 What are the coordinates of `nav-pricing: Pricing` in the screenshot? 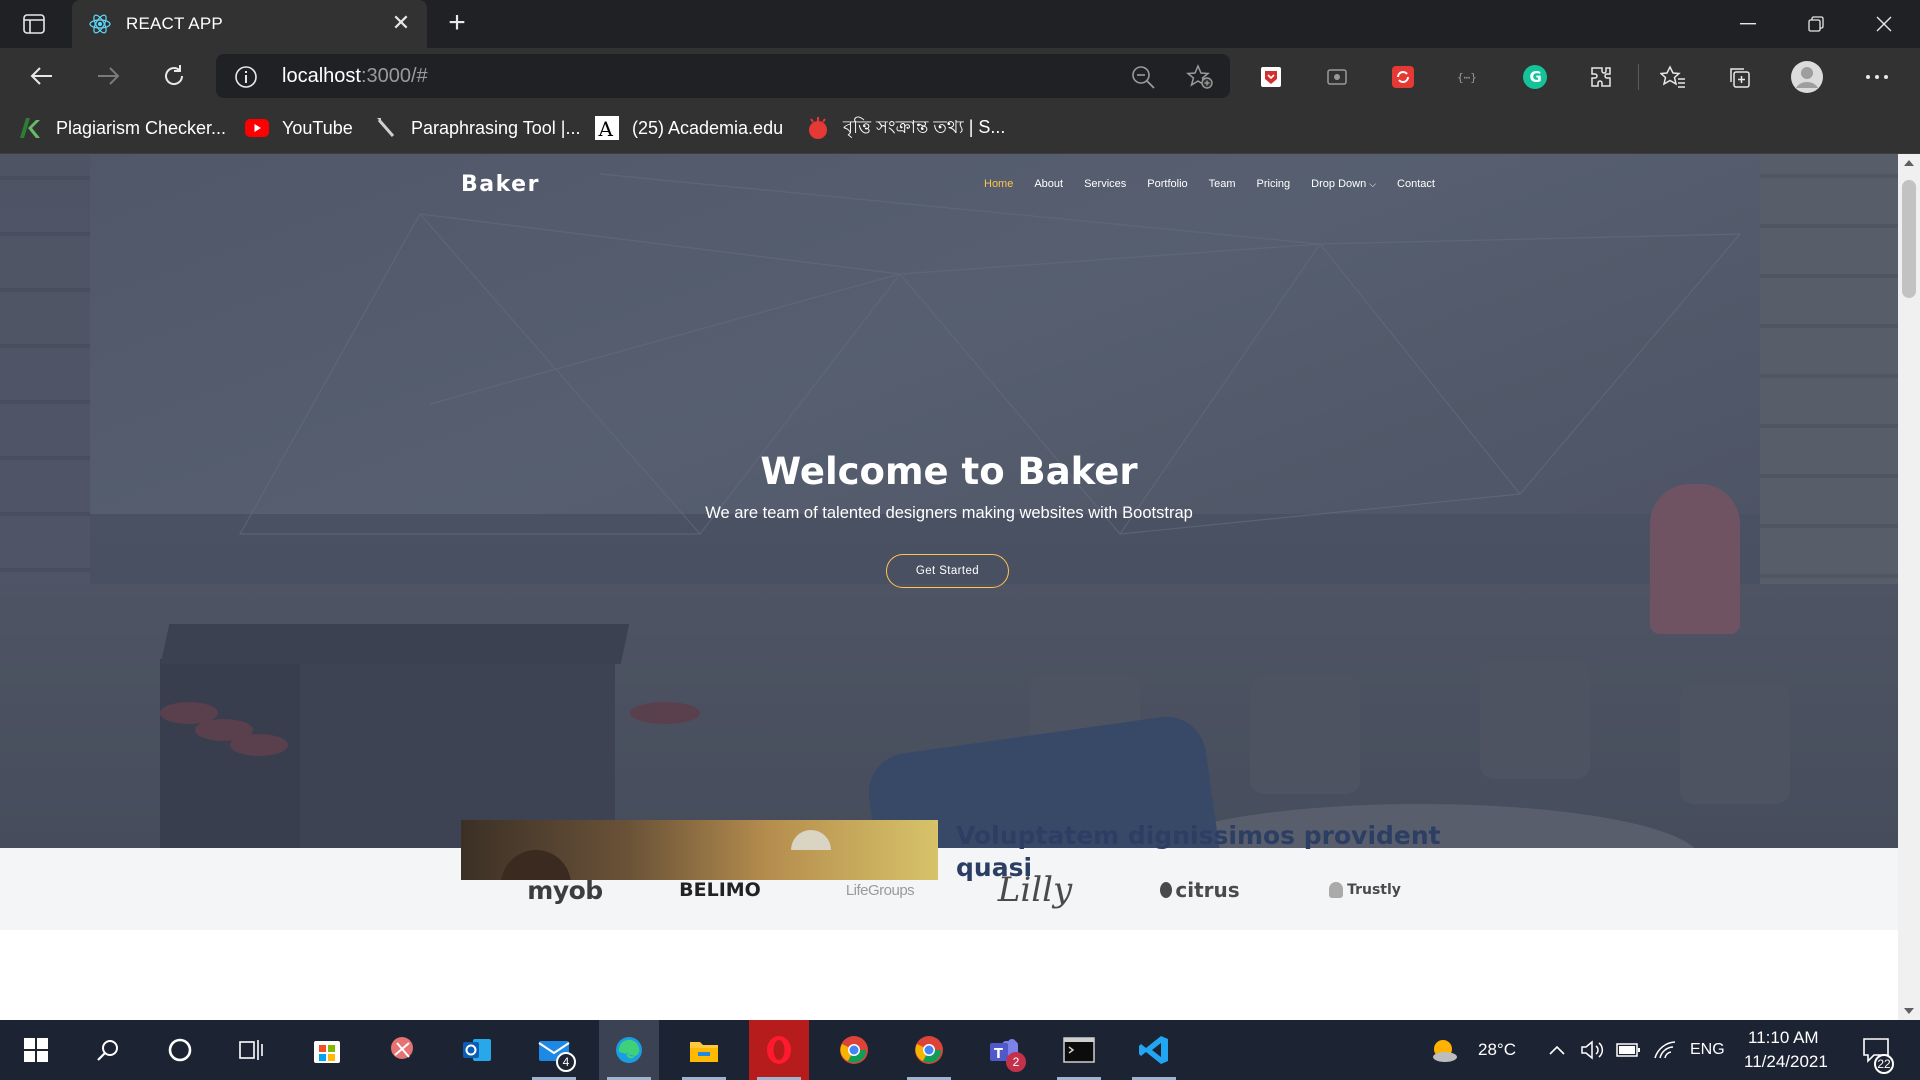 It's located at (1274, 184).